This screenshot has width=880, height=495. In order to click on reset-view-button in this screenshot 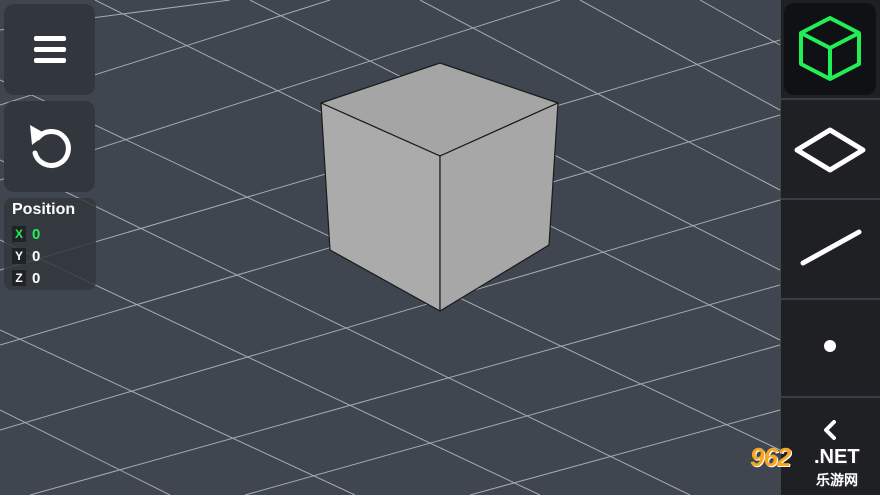, I will do `click(49, 146)`.